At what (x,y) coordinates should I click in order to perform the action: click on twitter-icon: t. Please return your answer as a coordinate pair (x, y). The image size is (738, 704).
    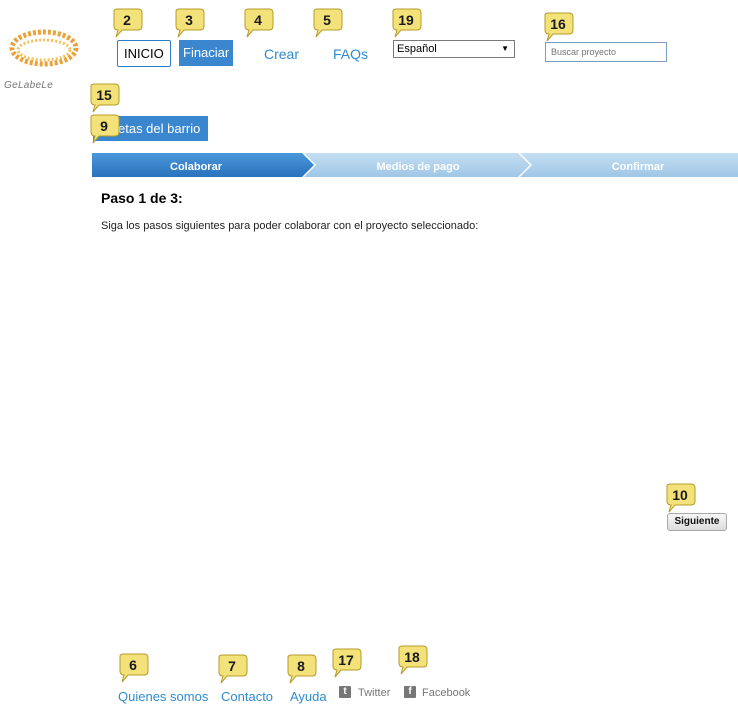
    Looking at the image, I should click on (345, 692).